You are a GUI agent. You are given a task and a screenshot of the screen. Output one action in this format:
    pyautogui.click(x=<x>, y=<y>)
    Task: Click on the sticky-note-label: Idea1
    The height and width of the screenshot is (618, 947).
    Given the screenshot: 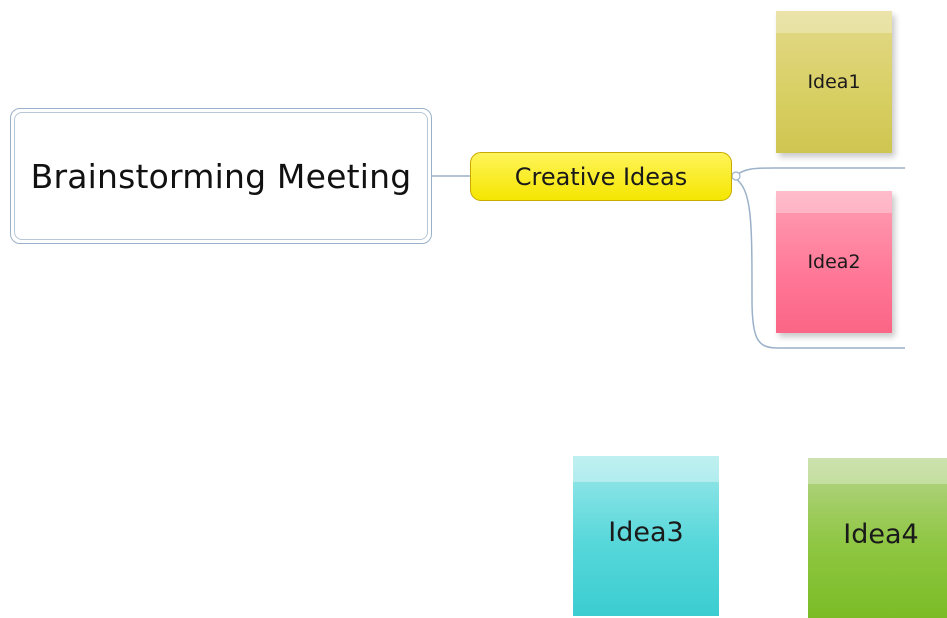 What is the action you would take?
    pyautogui.click(x=834, y=82)
    